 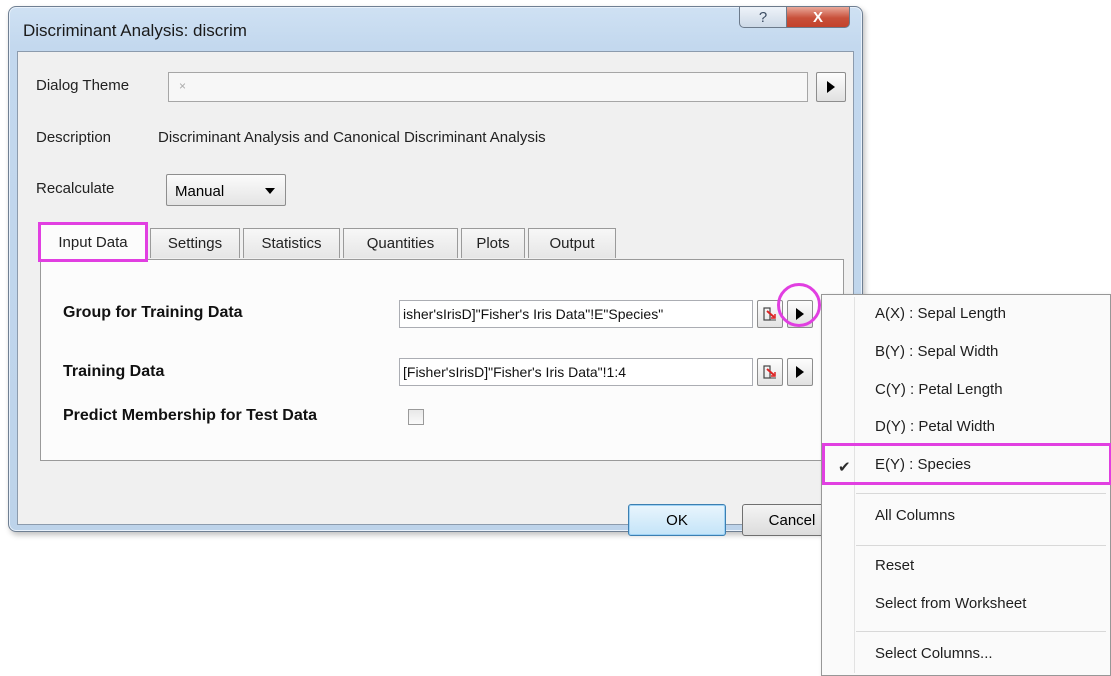 What do you see at coordinates (854, 485) in the screenshot?
I see `menu-gutter` at bounding box center [854, 485].